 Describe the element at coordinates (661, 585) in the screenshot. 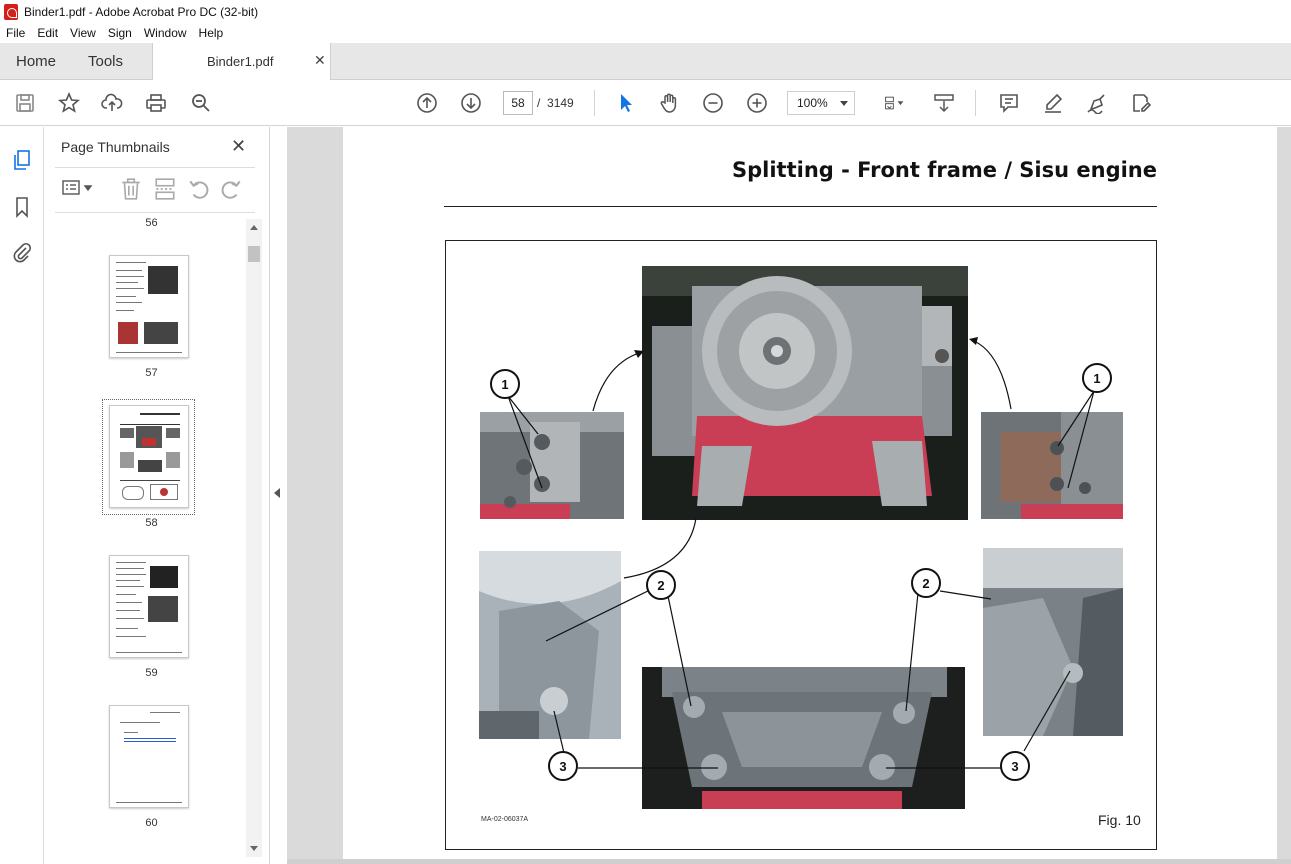

I see `callout-2-left: 2` at that location.